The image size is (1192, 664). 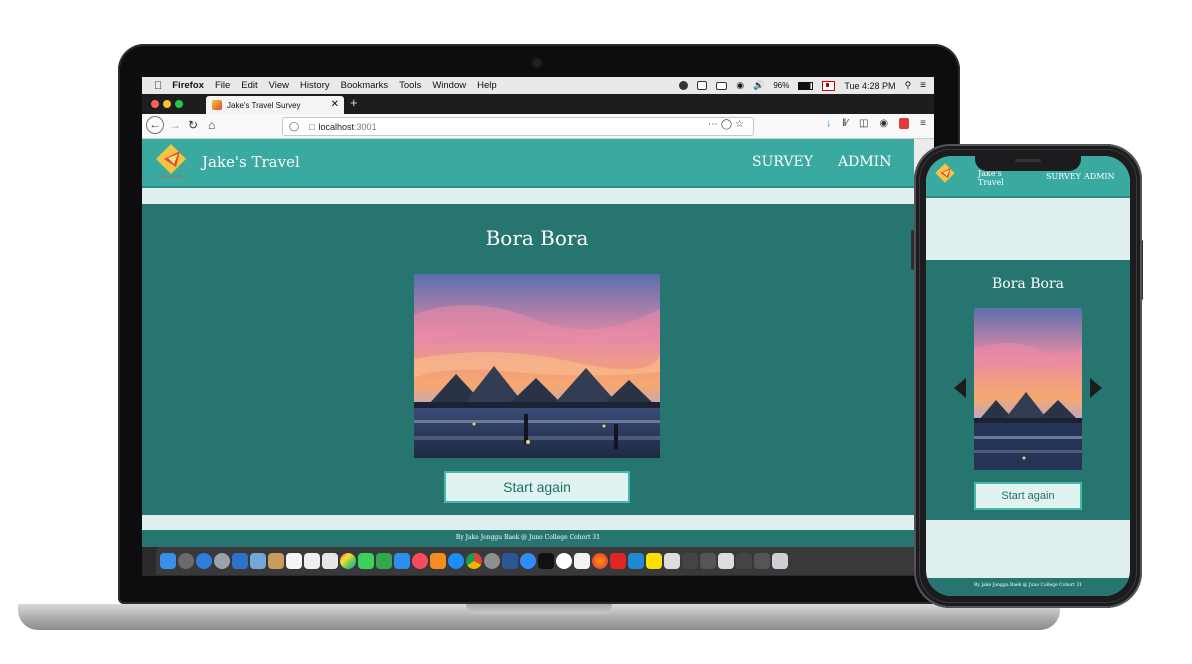 I want to click on zoom-icon, so click(x=528, y=561).